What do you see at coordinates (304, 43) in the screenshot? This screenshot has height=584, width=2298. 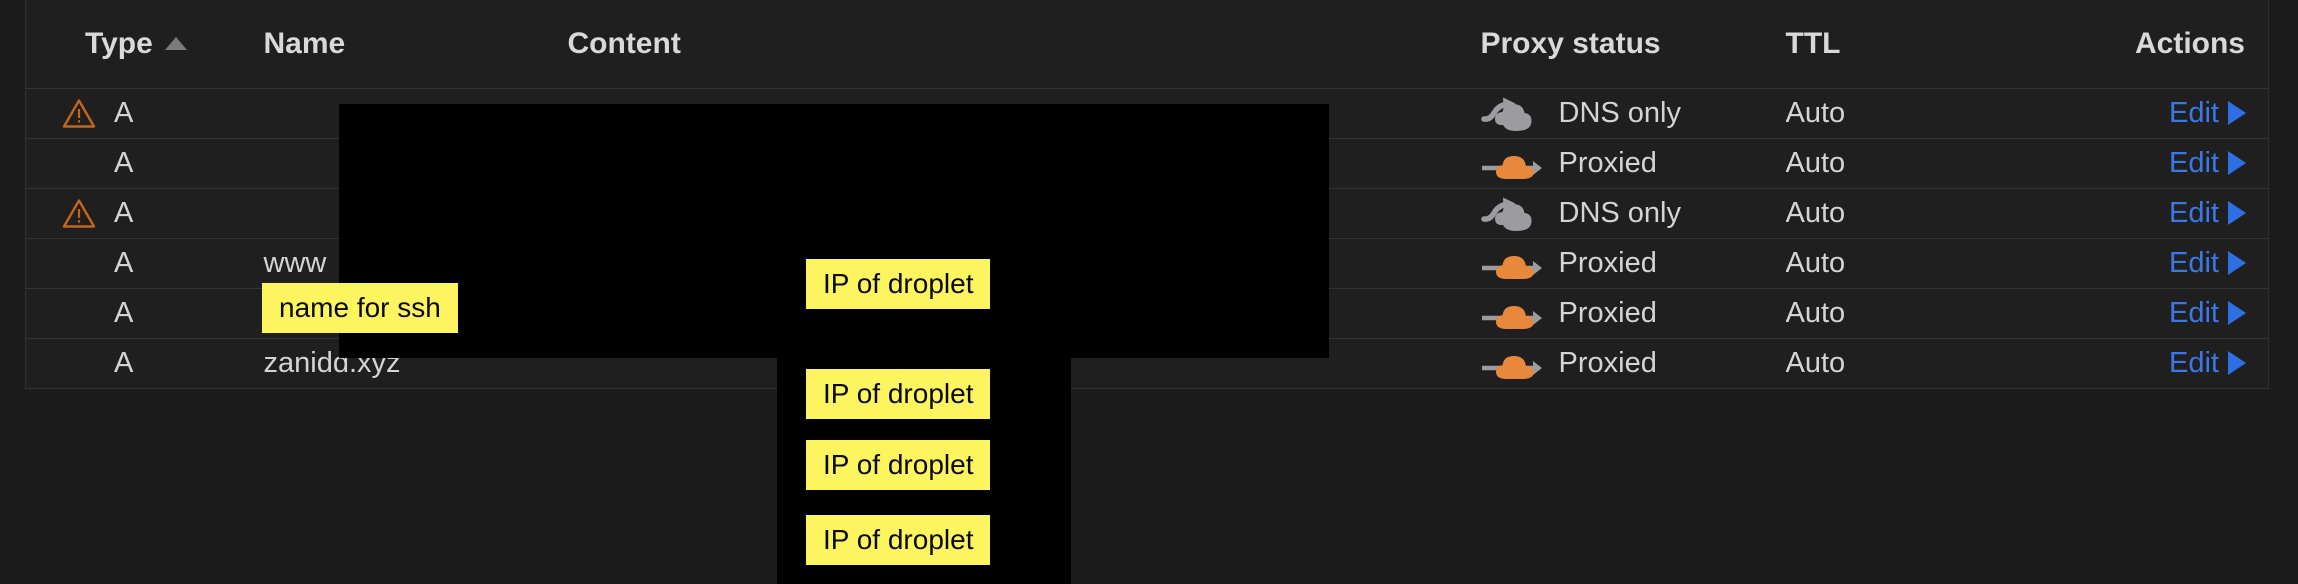 I see `column-header-name-label: Name` at bounding box center [304, 43].